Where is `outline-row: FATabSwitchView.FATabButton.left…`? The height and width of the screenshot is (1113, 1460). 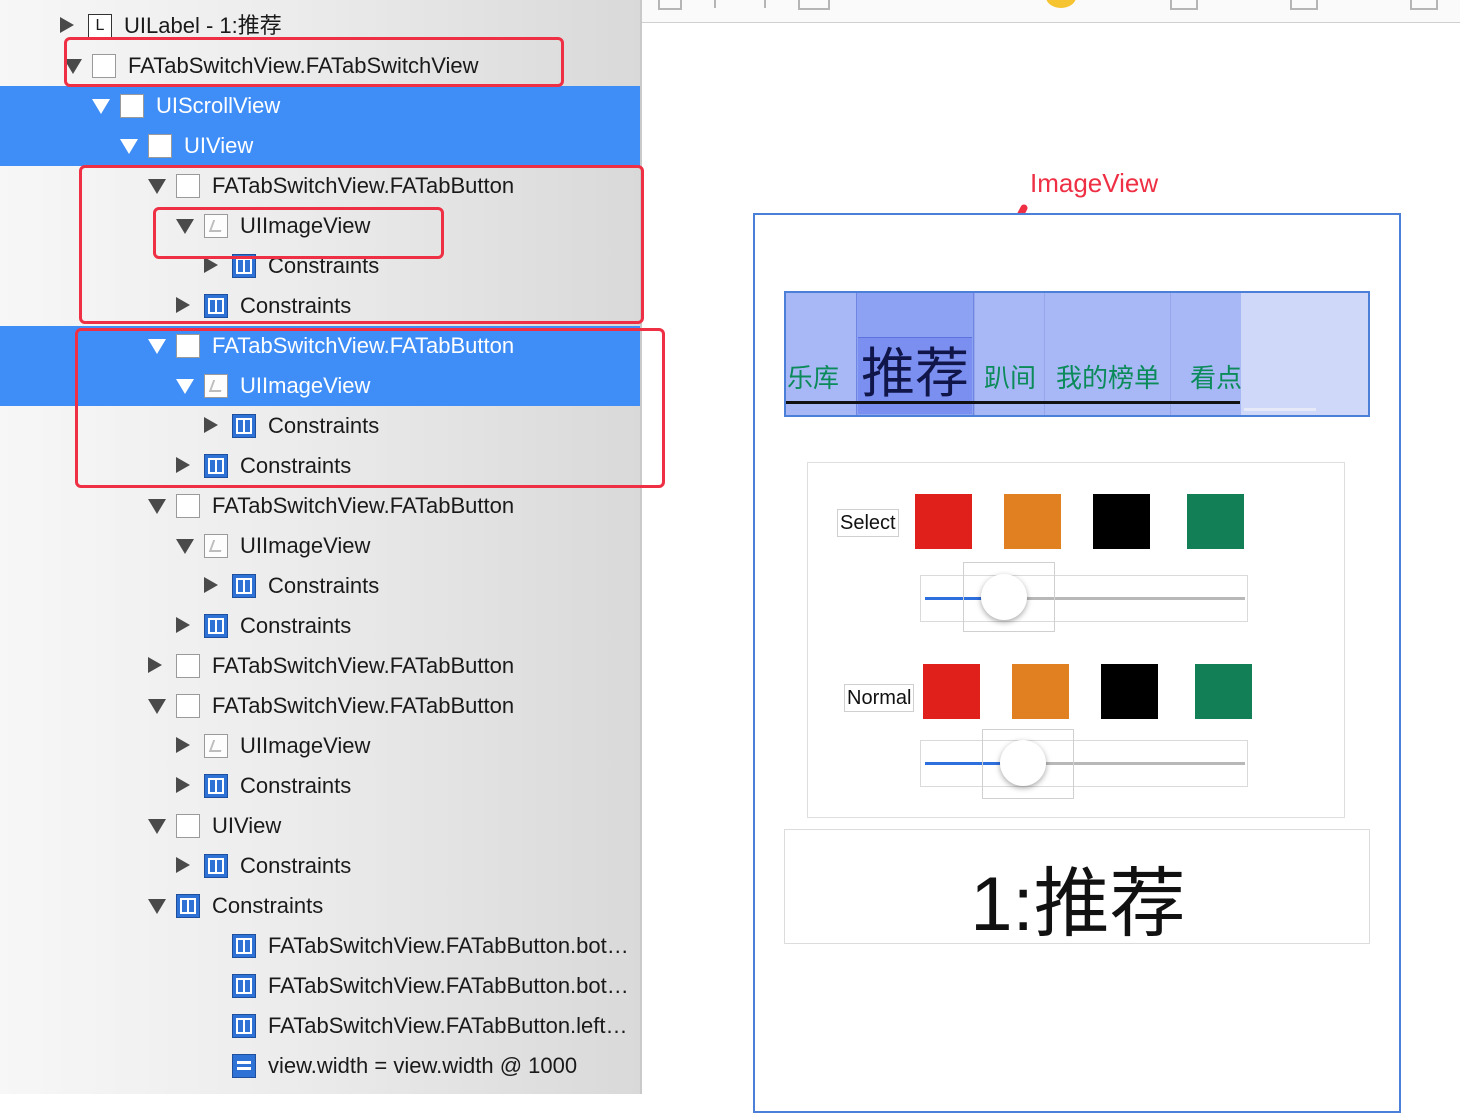 outline-row: FATabSwitchView.FATabButton.left… is located at coordinates (320, 1026).